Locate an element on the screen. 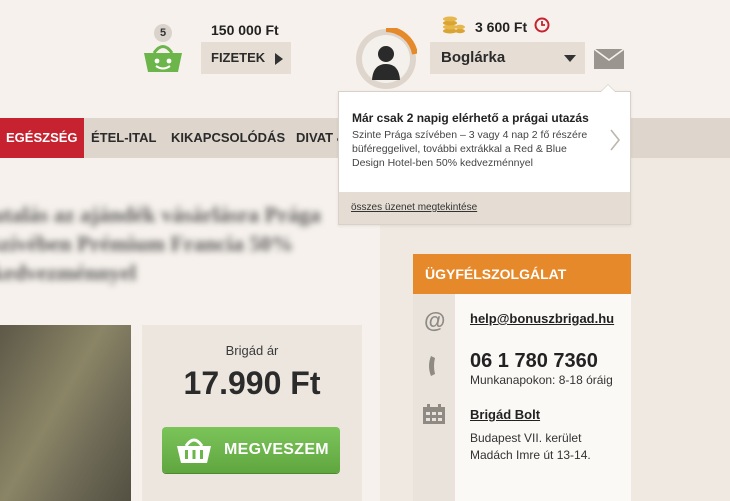  price-box: Brigád ár 17.990 Ft MEGVESZEM is located at coordinates (252, 413).